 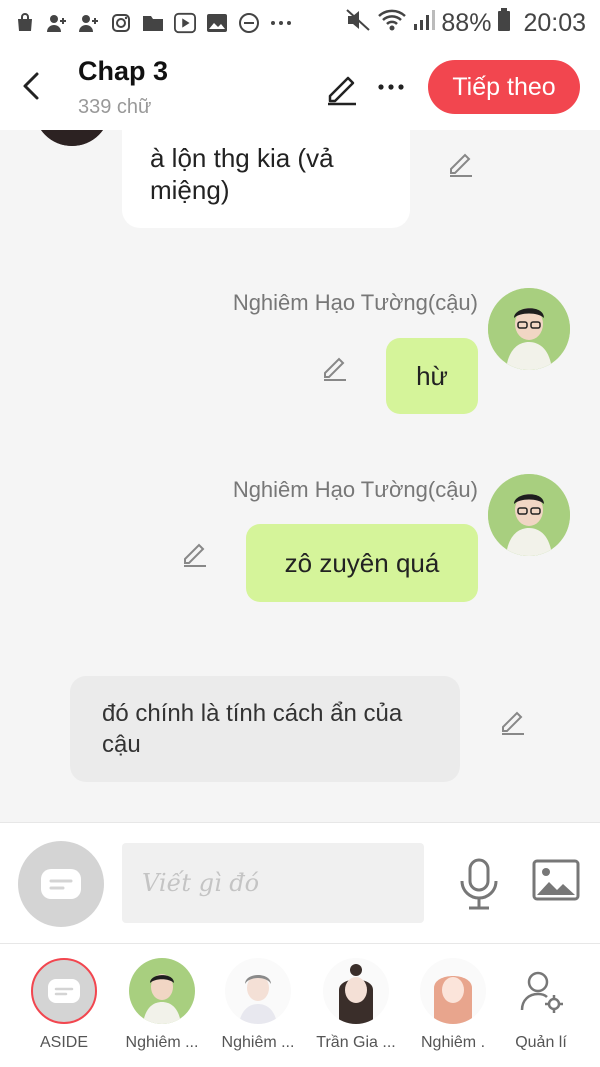 What do you see at coordinates (504, 87) in the screenshot?
I see `next-button: Tiếp theo` at bounding box center [504, 87].